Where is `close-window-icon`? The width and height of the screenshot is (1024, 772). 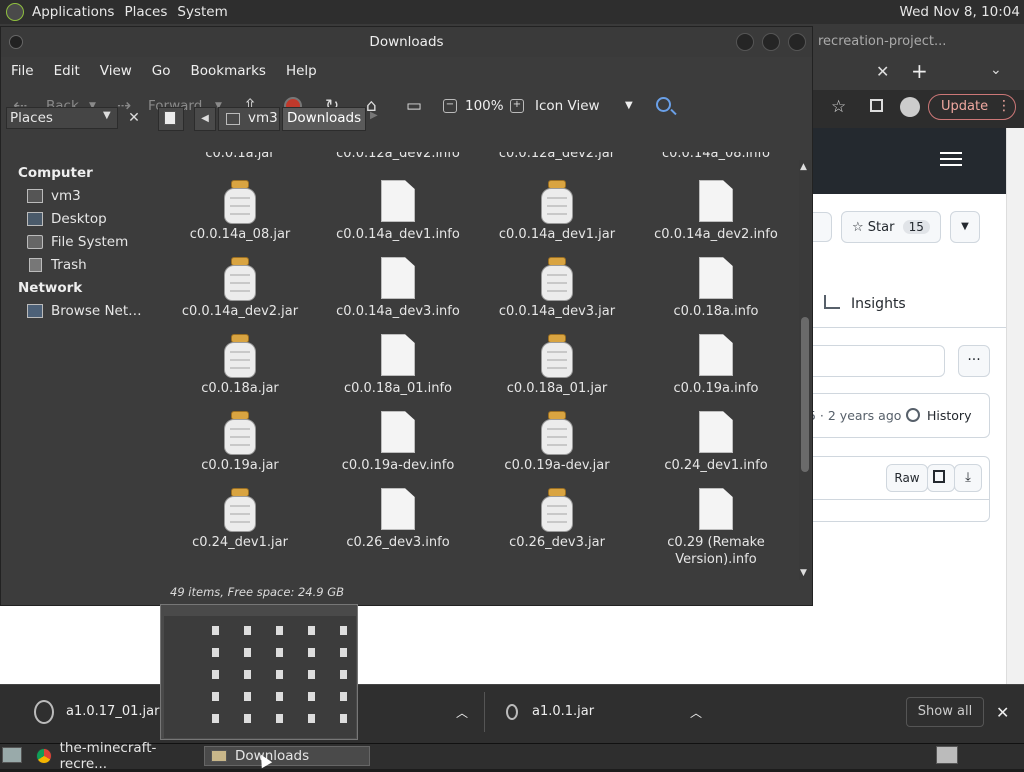 close-window-icon is located at coordinates (797, 42).